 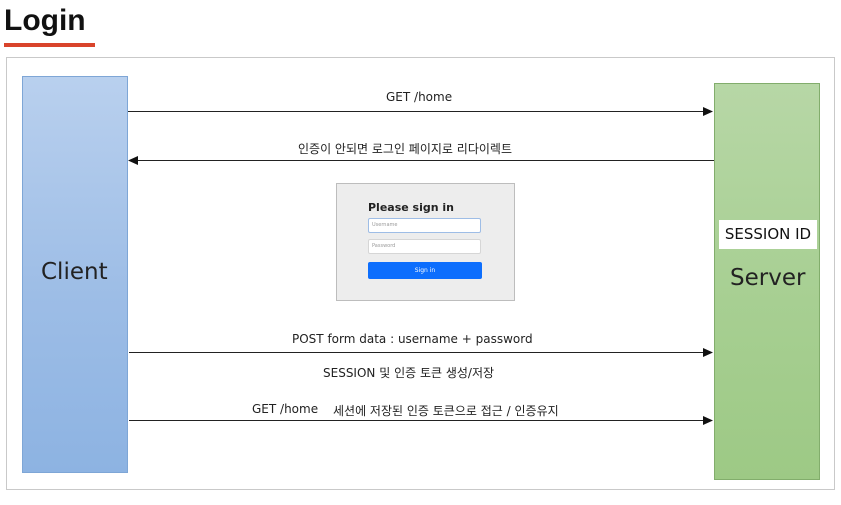 I want to click on message-post-form: POST form data : username + password, so click(x=412, y=339).